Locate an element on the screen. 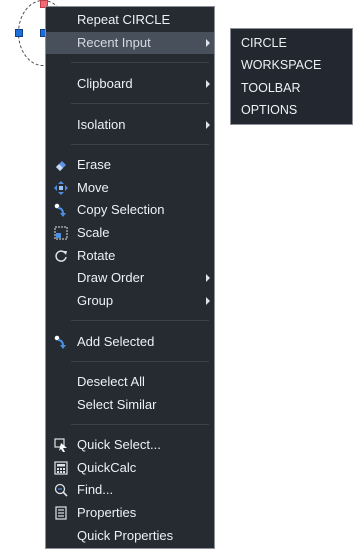  menu-item-repeat-circle: Repeat CIRCLE is located at coordinates (130, 20).